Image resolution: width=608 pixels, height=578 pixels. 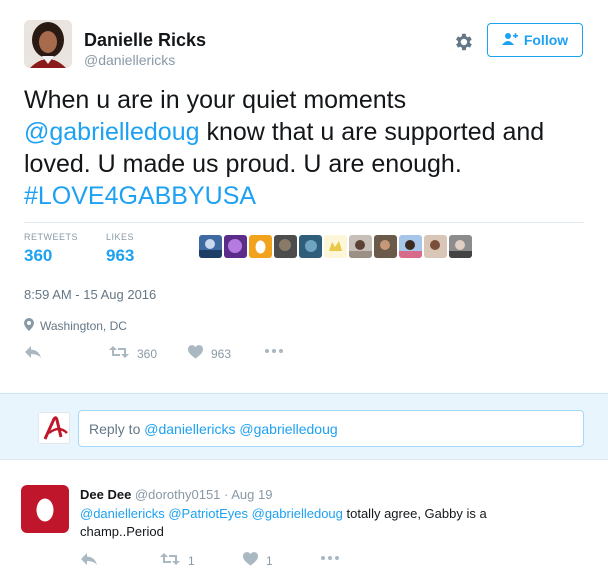 I want to click on tweet-location: Washington, DC, so click(x=75, y=326).